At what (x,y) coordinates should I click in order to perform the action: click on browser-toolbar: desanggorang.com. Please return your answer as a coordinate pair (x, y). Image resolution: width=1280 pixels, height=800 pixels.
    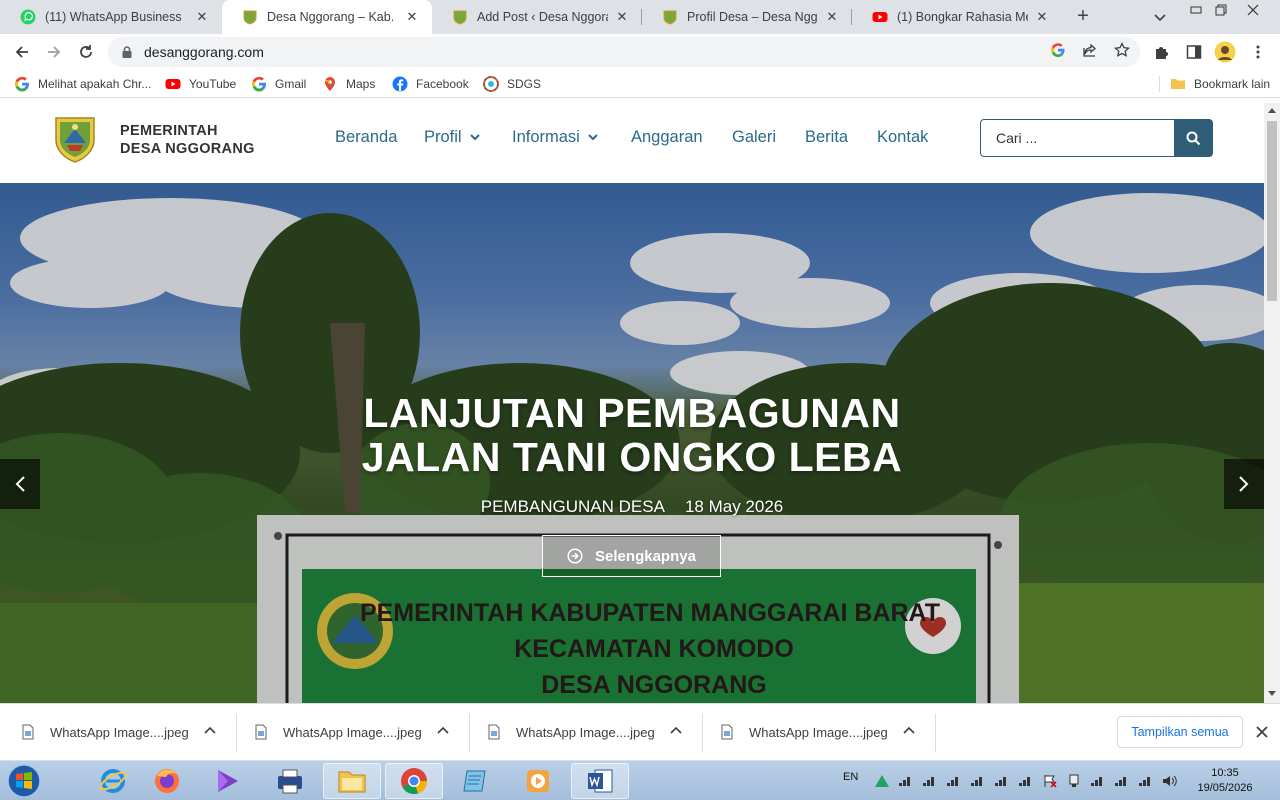
    Looking at the image, I should click on (640, 52).